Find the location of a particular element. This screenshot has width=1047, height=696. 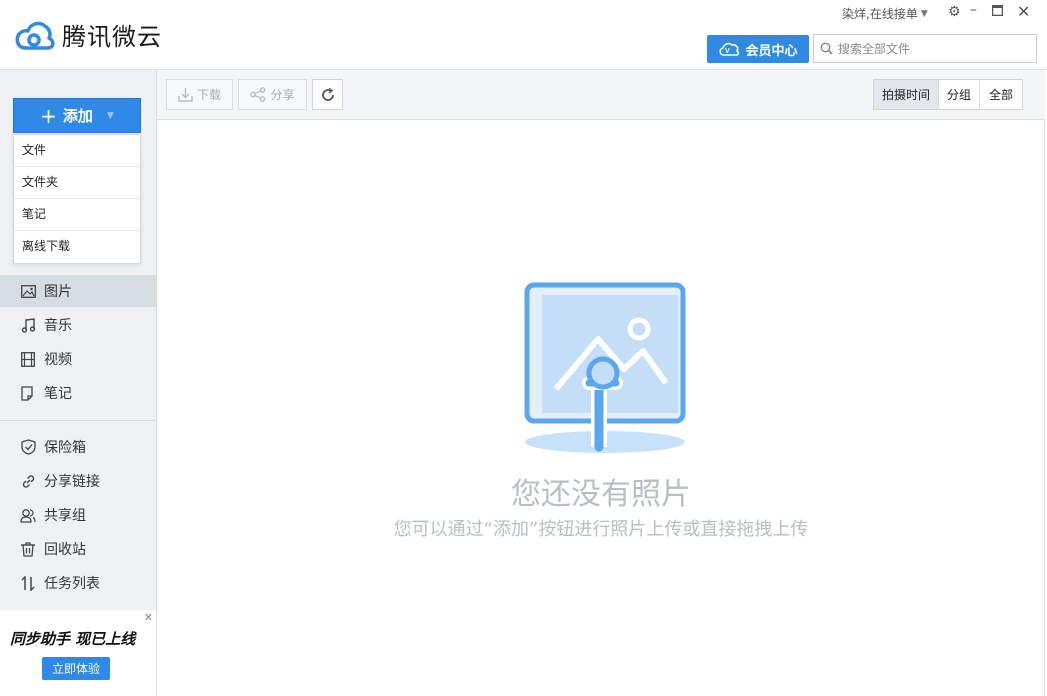

sidebar-item-label: 图片 is located at coordinates (58, 292).